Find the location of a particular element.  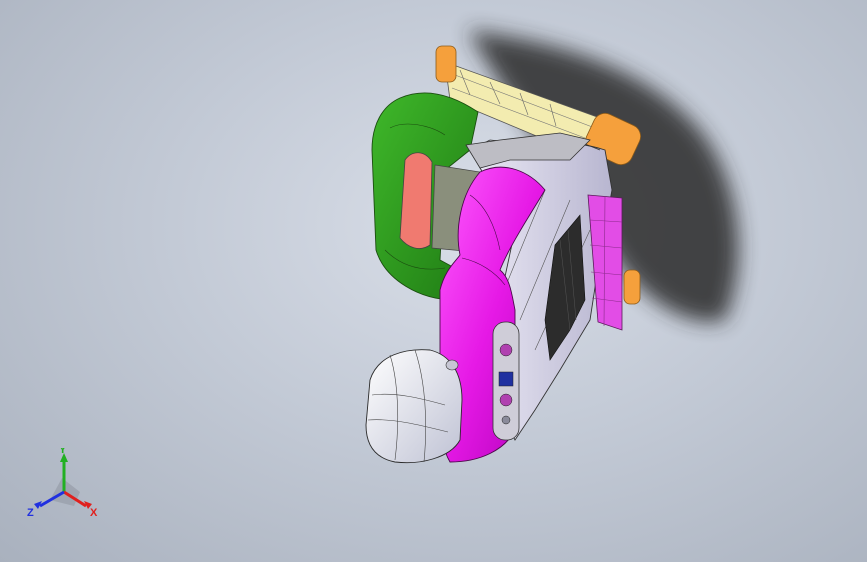

white-dome is located at coordinates (414, 406).